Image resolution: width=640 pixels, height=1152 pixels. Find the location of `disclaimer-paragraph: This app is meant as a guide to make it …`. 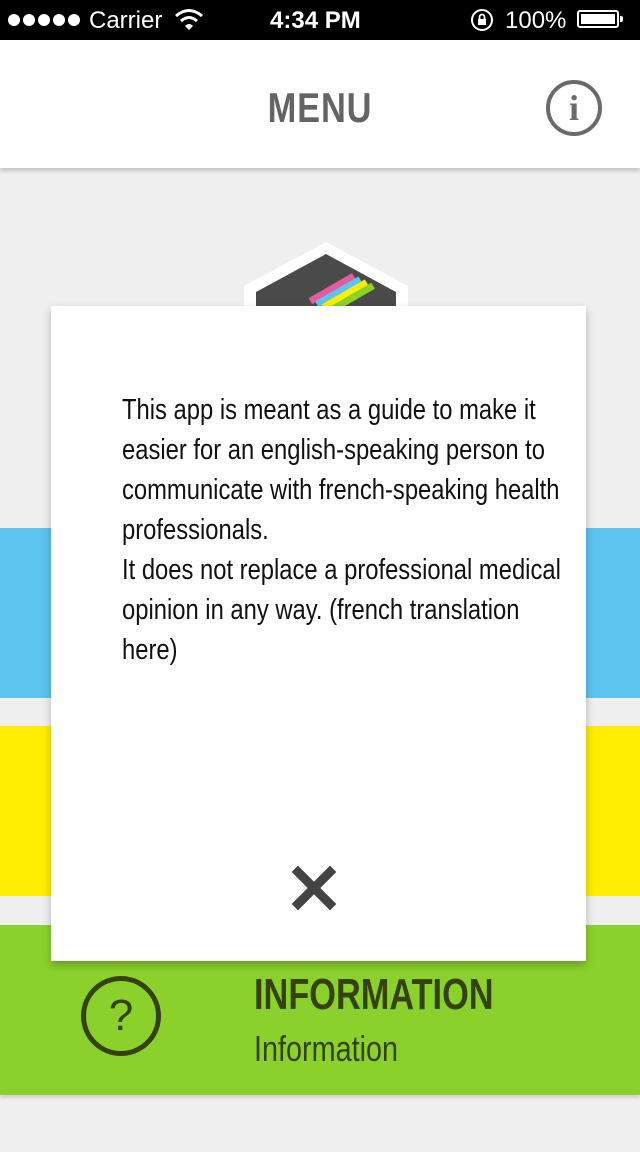

disclaimer-paragraph: This app is meant as a guide to make it … is located at coordinates (341, 470).